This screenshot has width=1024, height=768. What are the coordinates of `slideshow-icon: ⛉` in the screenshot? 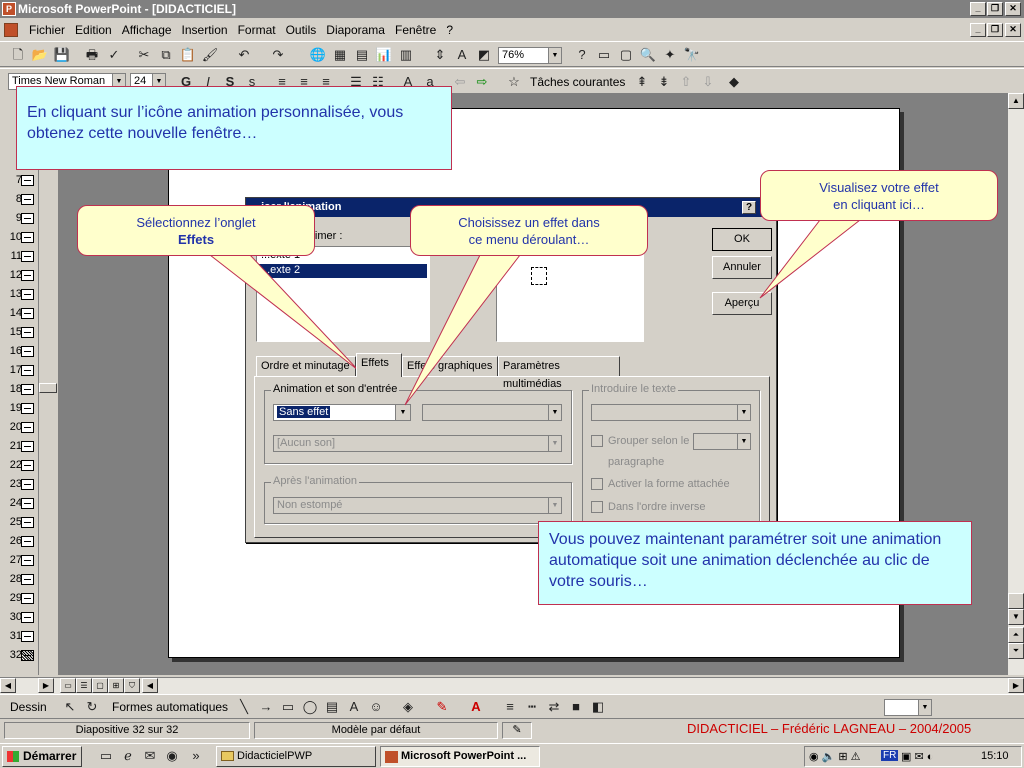 It's located at (132, 685).